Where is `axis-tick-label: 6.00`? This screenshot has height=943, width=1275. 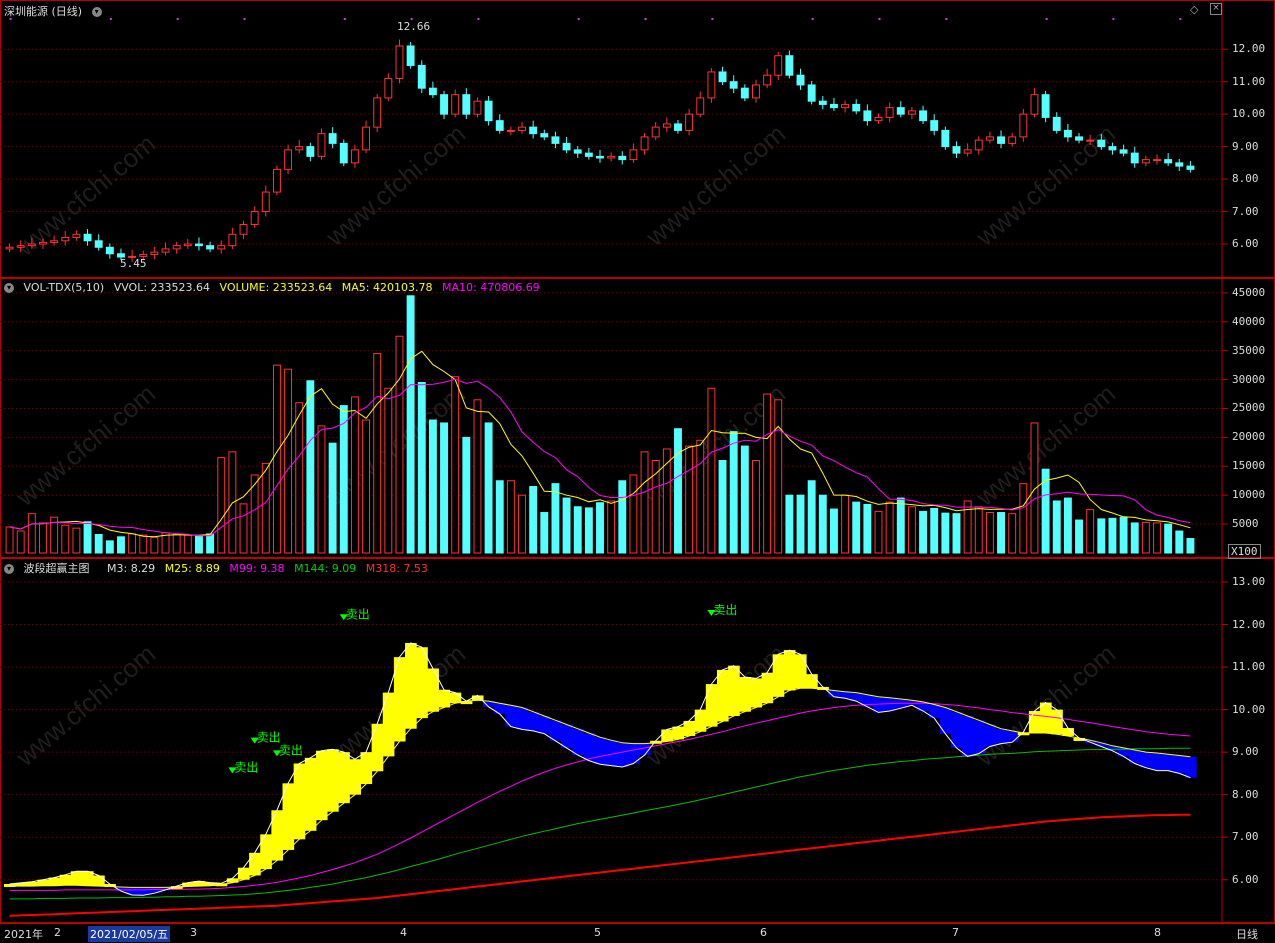 axis-tick-label: 6.00 is located at coordinates (1245, 879).